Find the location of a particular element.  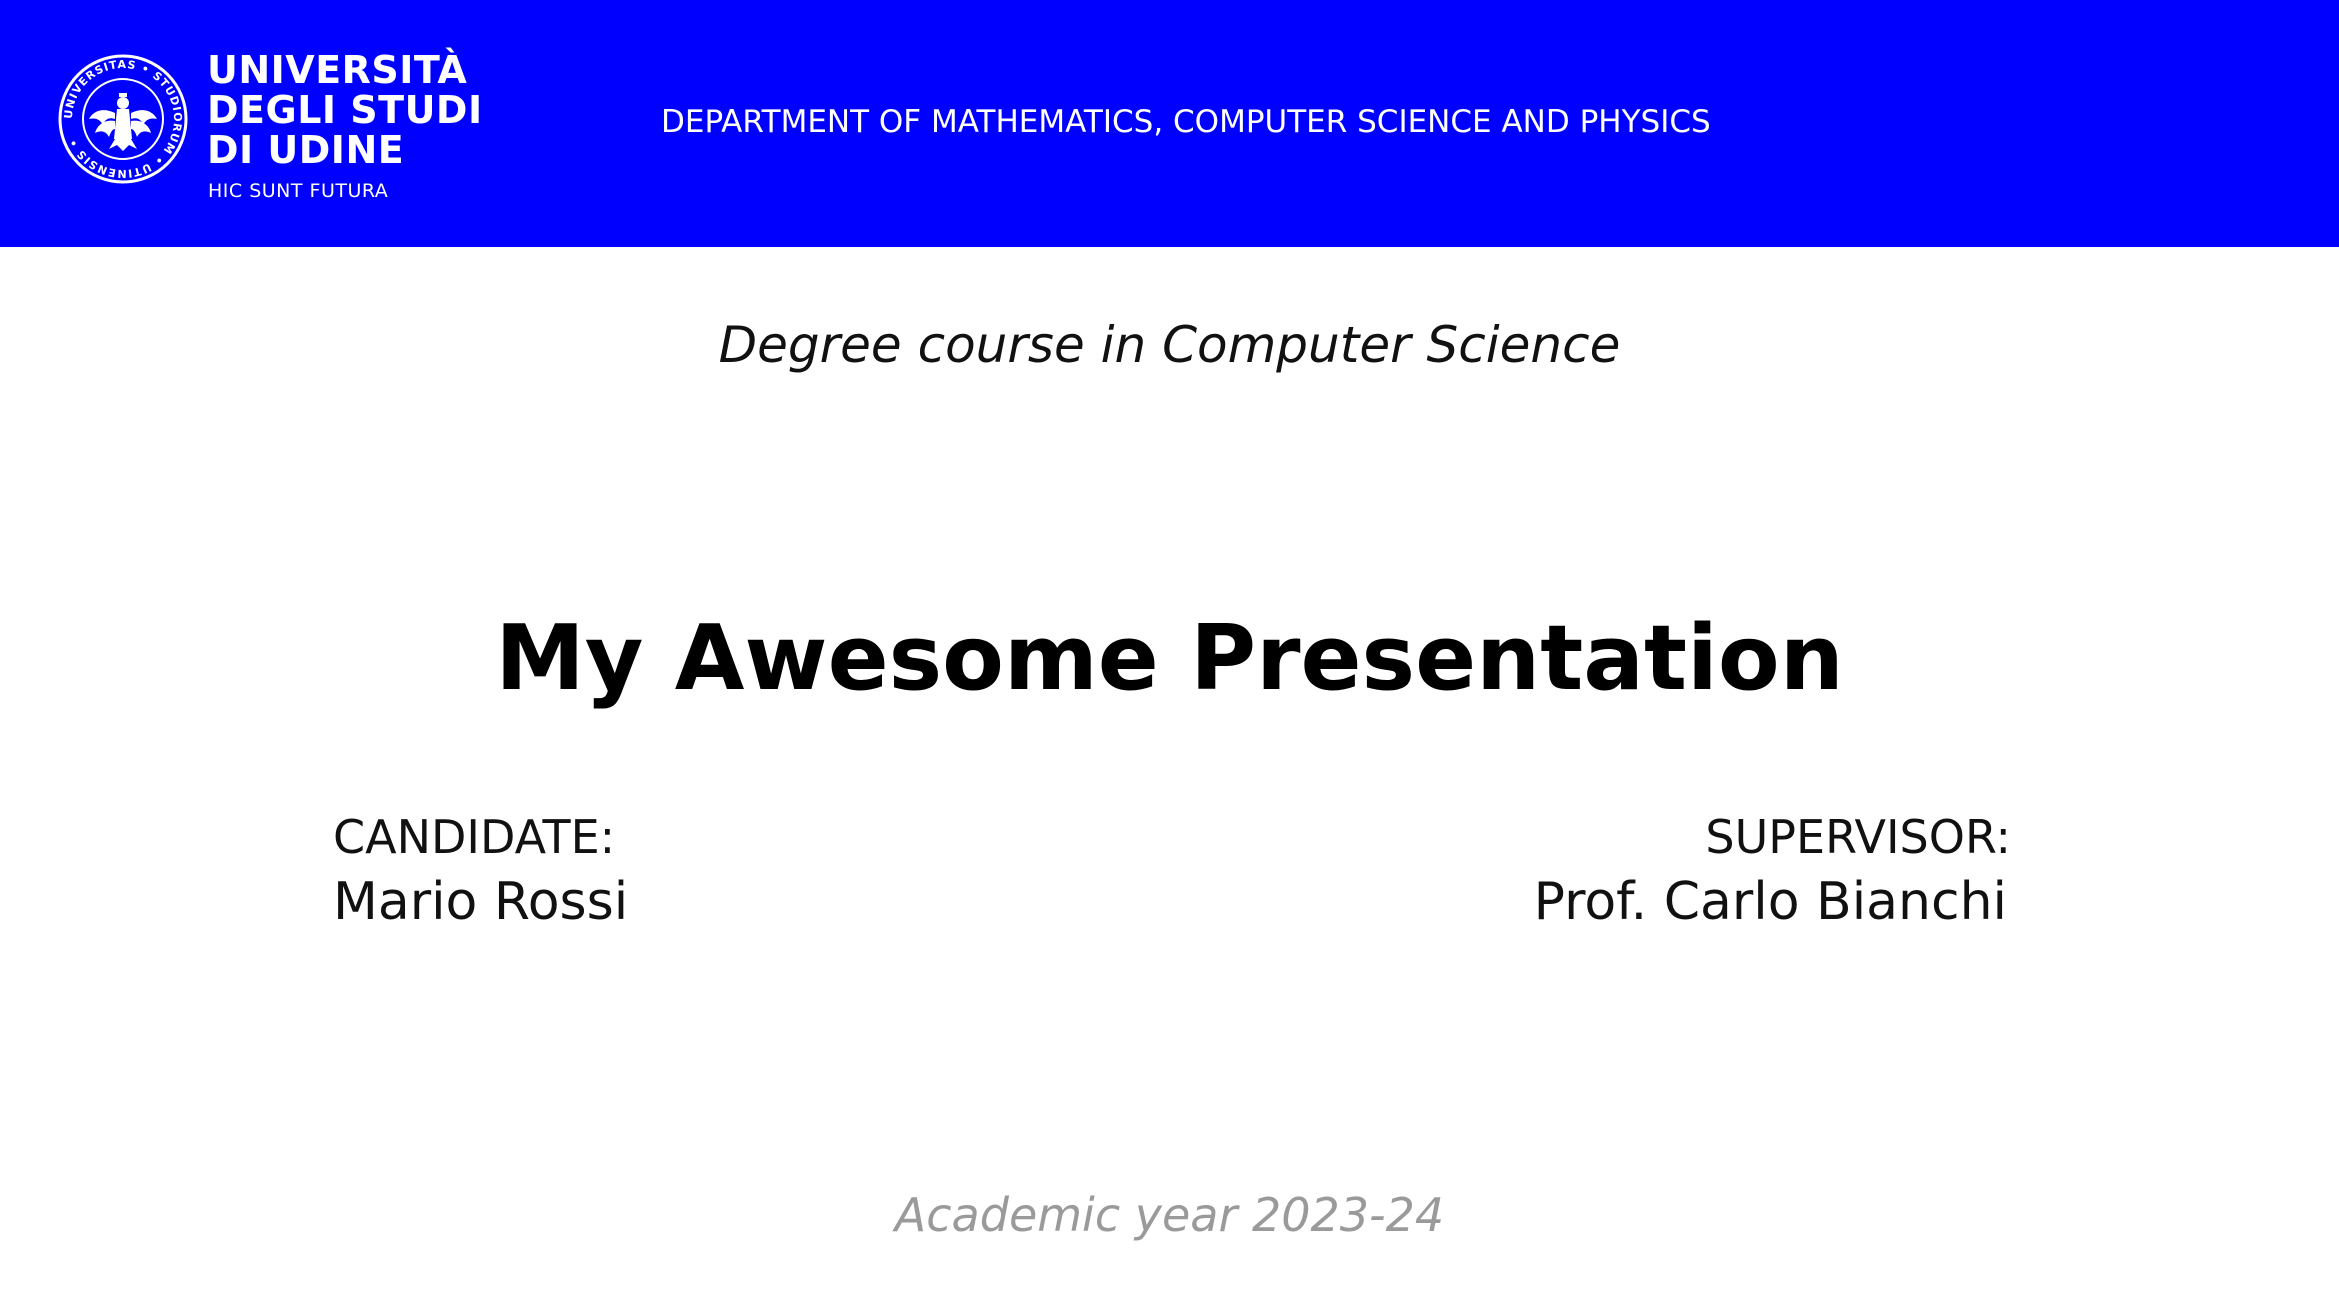

university-motto: HIC SUNT FUTURA is located at coordinates (298, 191).